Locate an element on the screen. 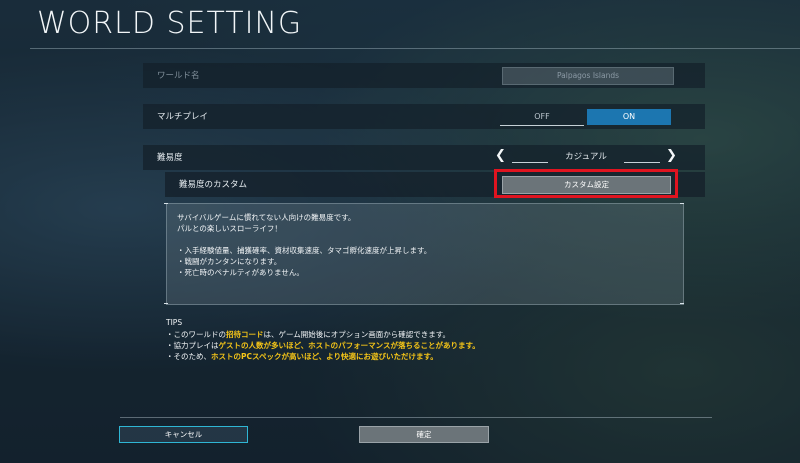 The height and width of the screenshot is (463, 800). tips-highlight: ホストのPCスペックが高いほど、より快適にお遊びいただけます。 is located at coordinates (324, 356).